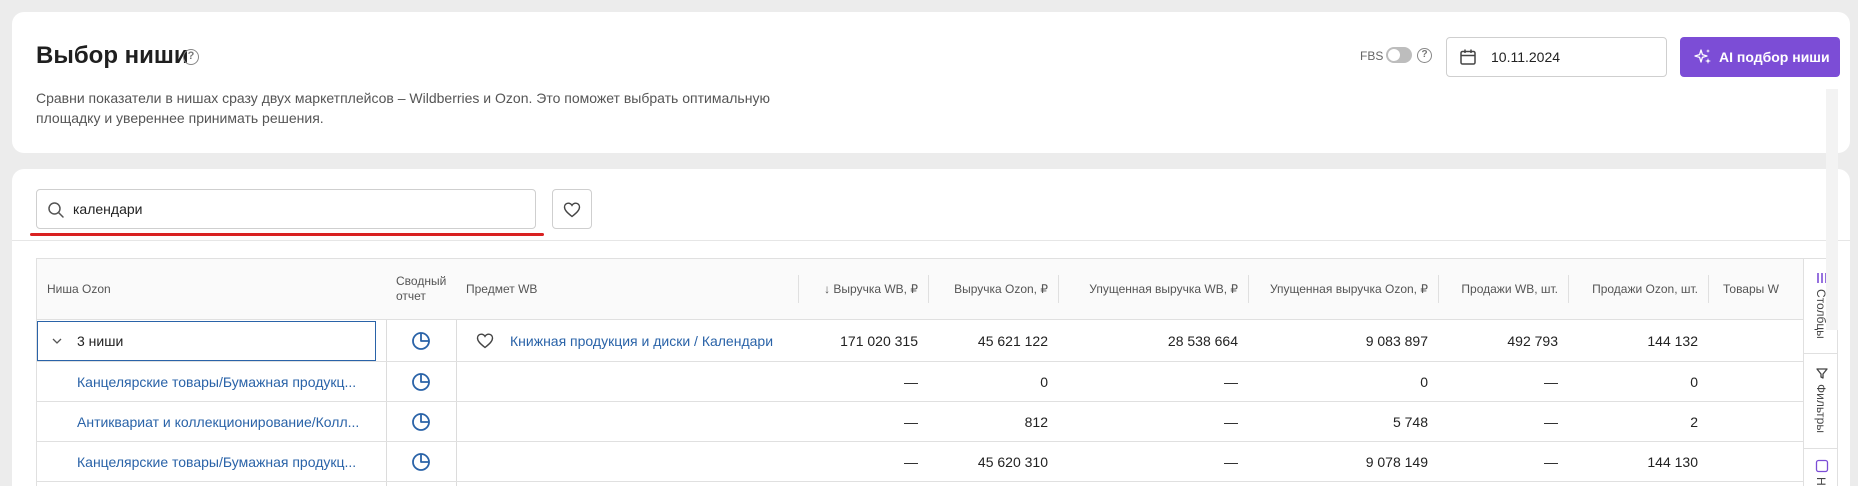 This screenshot has height=486, width=1858. Describe the element at coordinates (1821, 408) in the screenshot. I see `filters-tab-label: Фильтры` at that location.